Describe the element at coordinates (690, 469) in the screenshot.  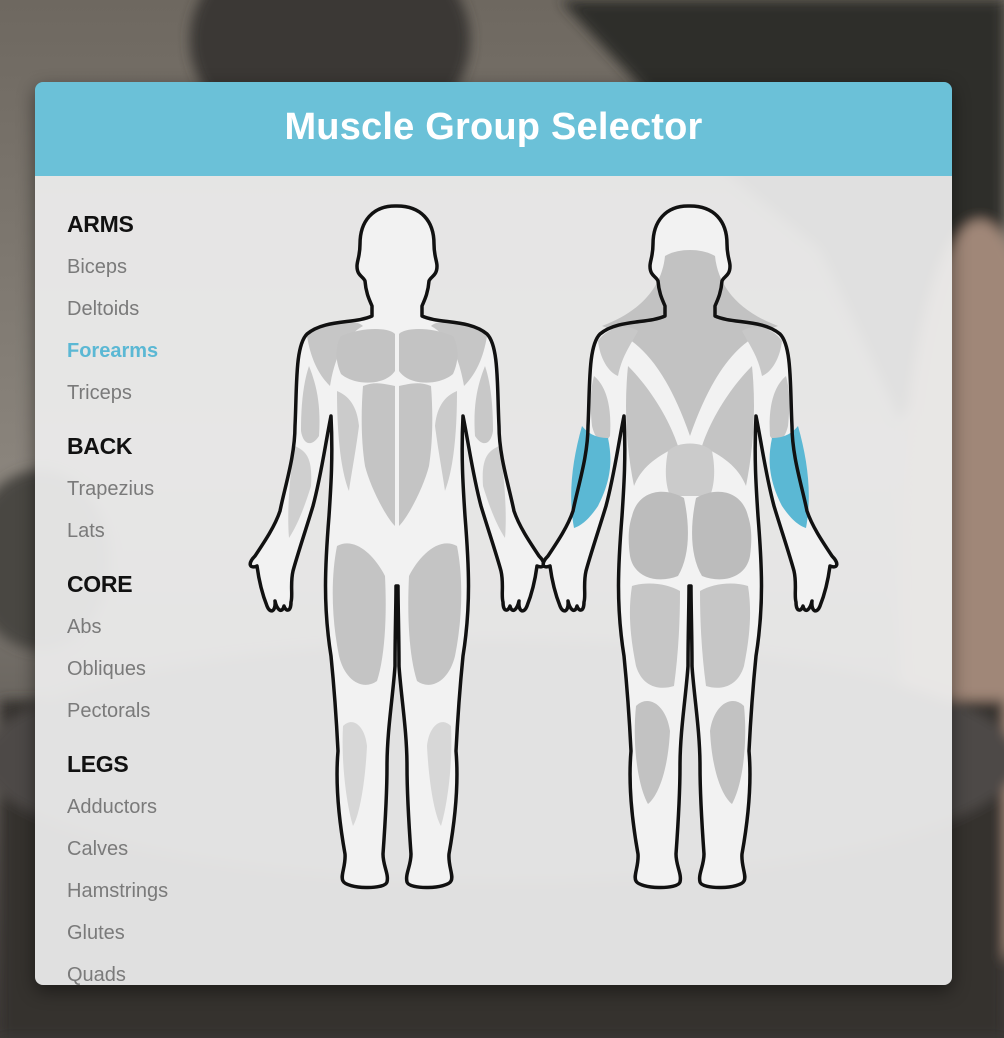
I see `lower-back` at that location.